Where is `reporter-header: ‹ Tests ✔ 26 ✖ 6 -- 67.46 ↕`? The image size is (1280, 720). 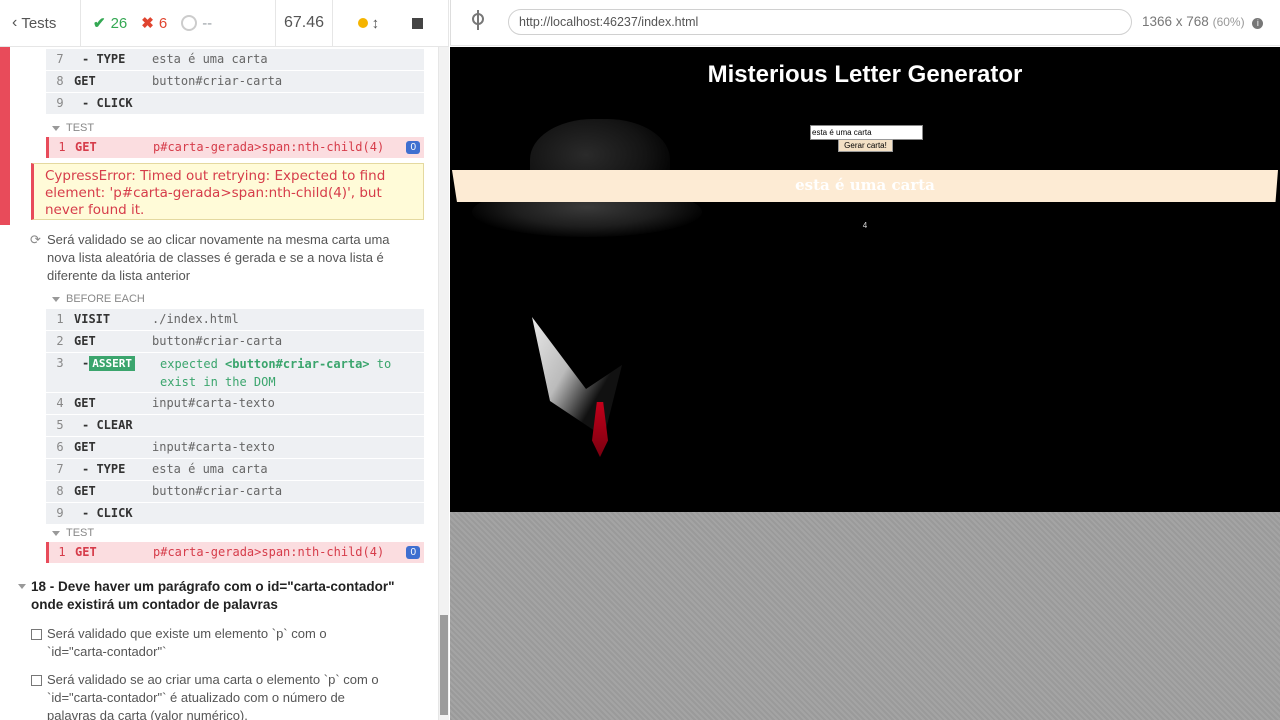 reporter-header: ‹ Tests ✔ 26 ✖ 6 -- 67.46 ↕ is located at coordinates (224, 23).